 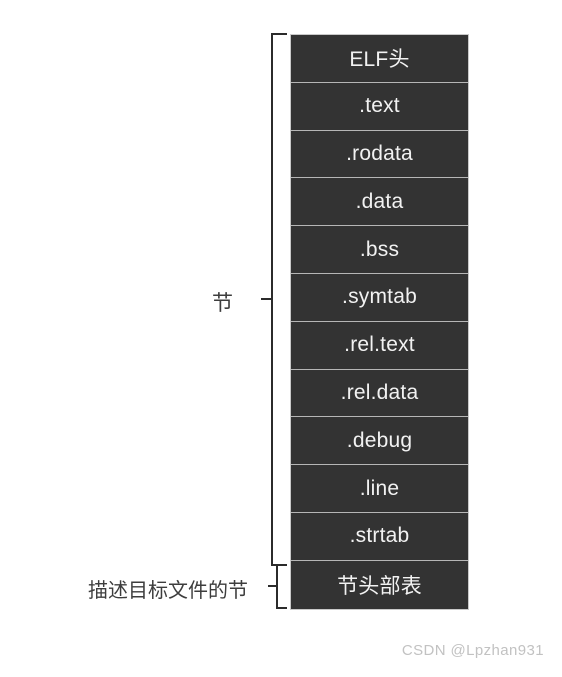 What do you see at coordinates (379, 489) in the screenshot?
I see `section-row: .line` at bounding box center [379, 489].